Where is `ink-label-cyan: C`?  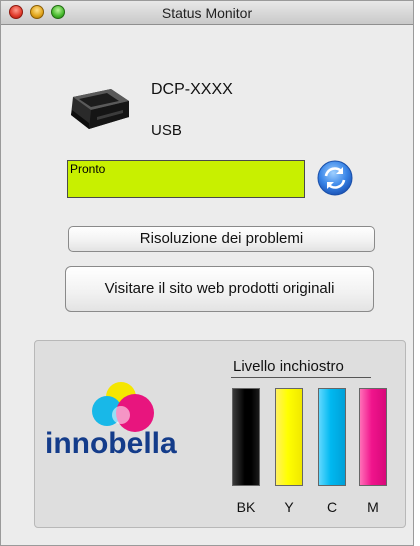
ink-label-cyan: C is located at coordinates (332, 507).